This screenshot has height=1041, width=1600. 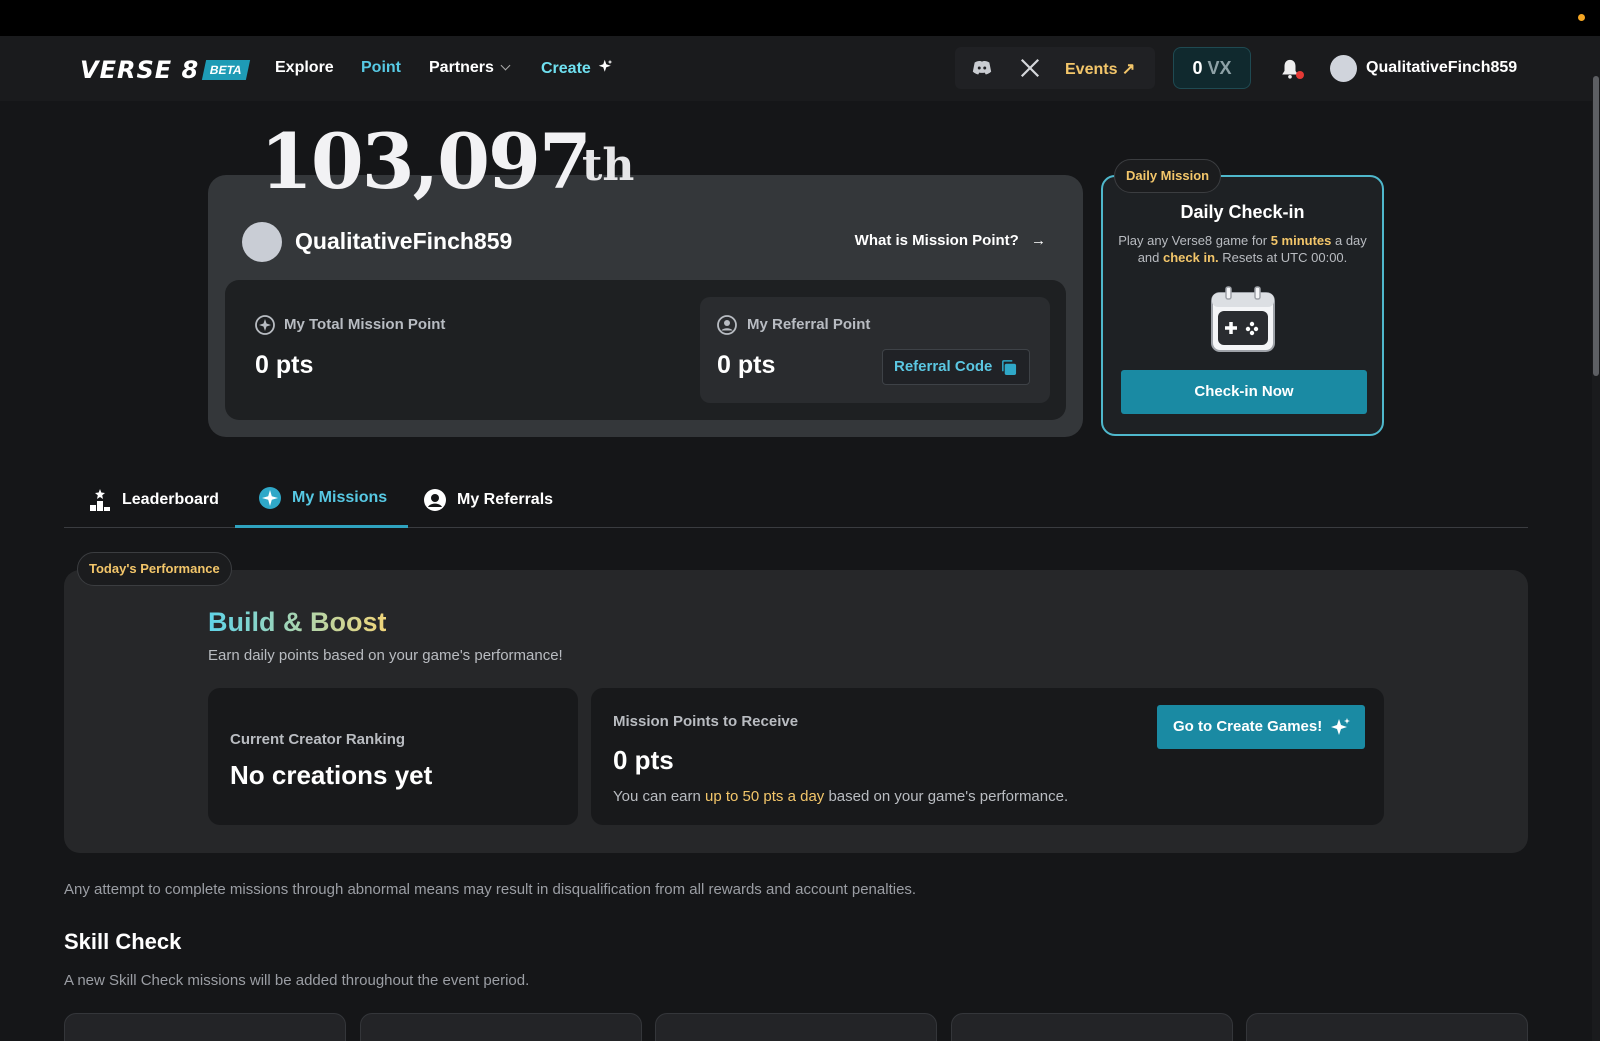 What do you see at coordinates (1100, 69) in the screenshot?
I see `events-link: Events ↗` at bounding box center [1100, 69].